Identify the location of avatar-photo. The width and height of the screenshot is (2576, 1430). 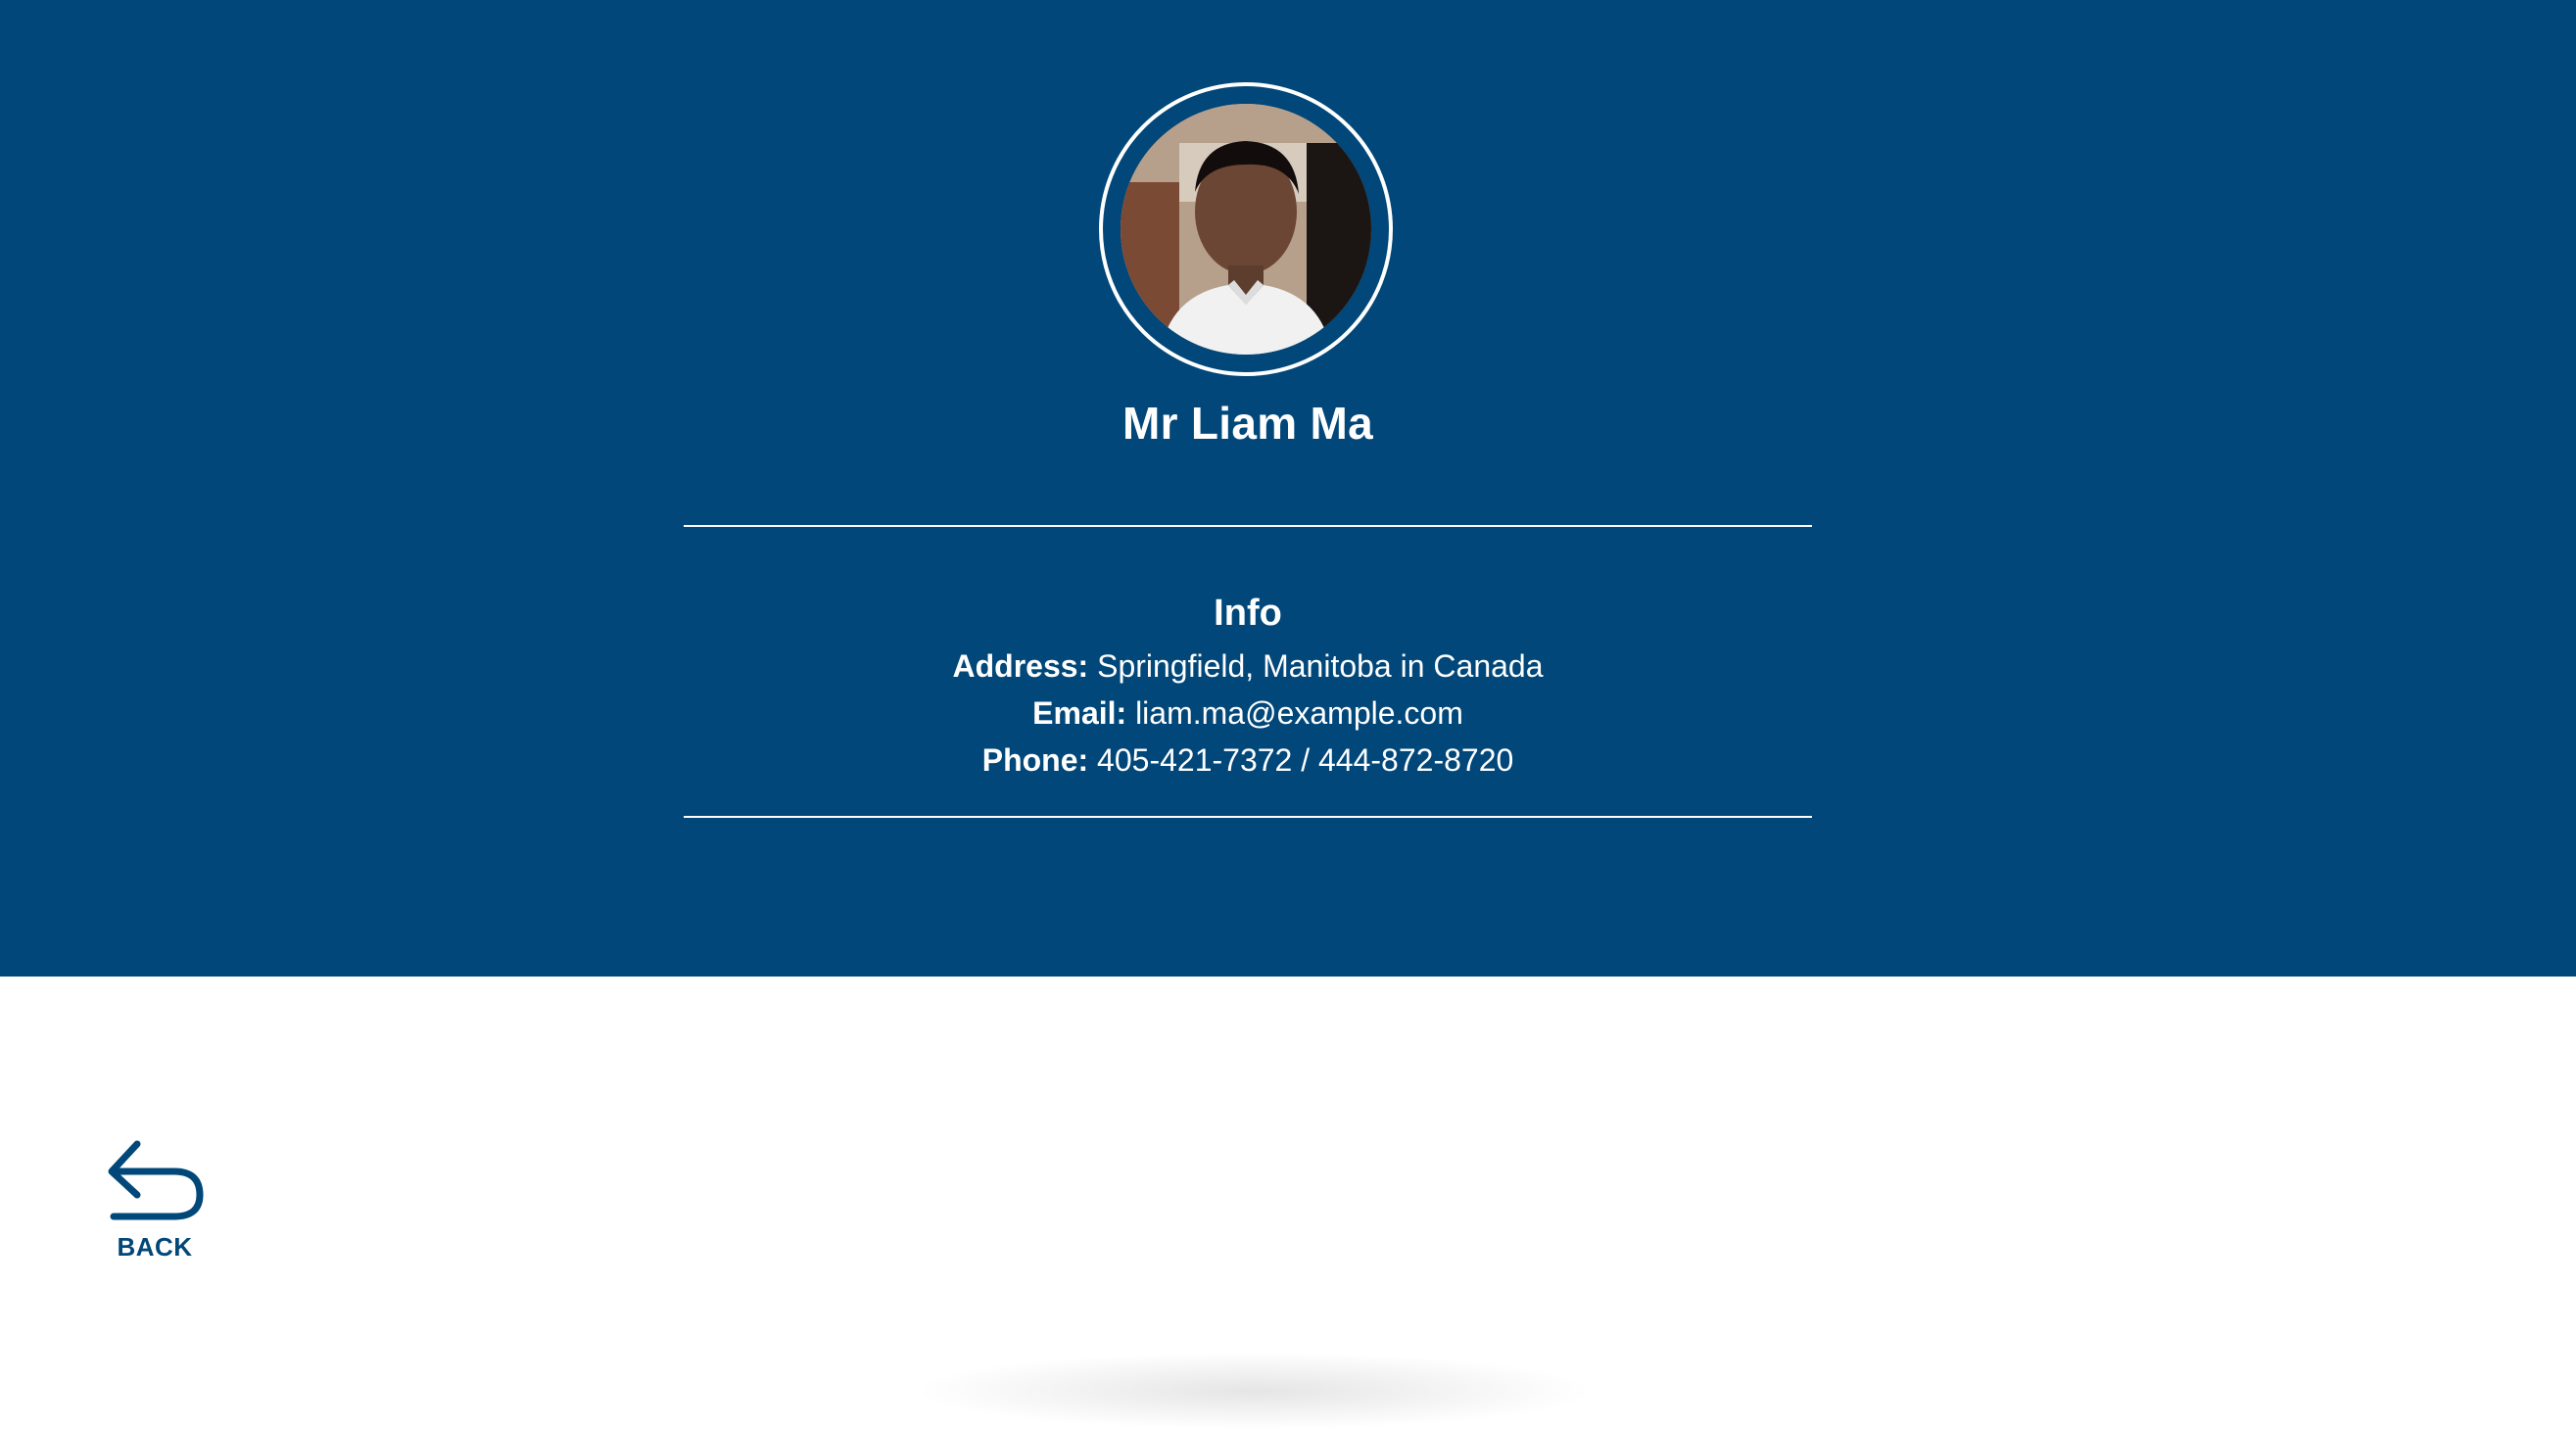
(1246, 230).